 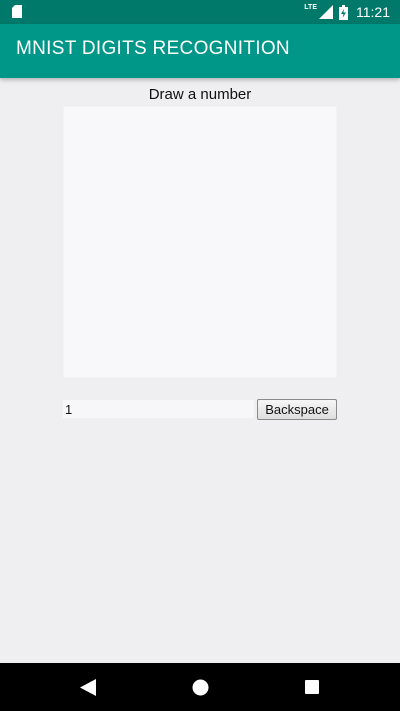 I want to click on app-bar: MNIST DIGITS RECOGNITION, so click(x=200, y=51).